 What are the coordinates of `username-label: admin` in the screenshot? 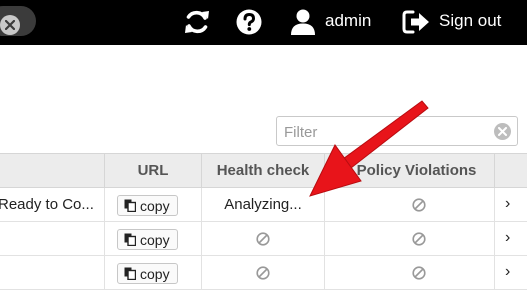 It's located at (348, 21).